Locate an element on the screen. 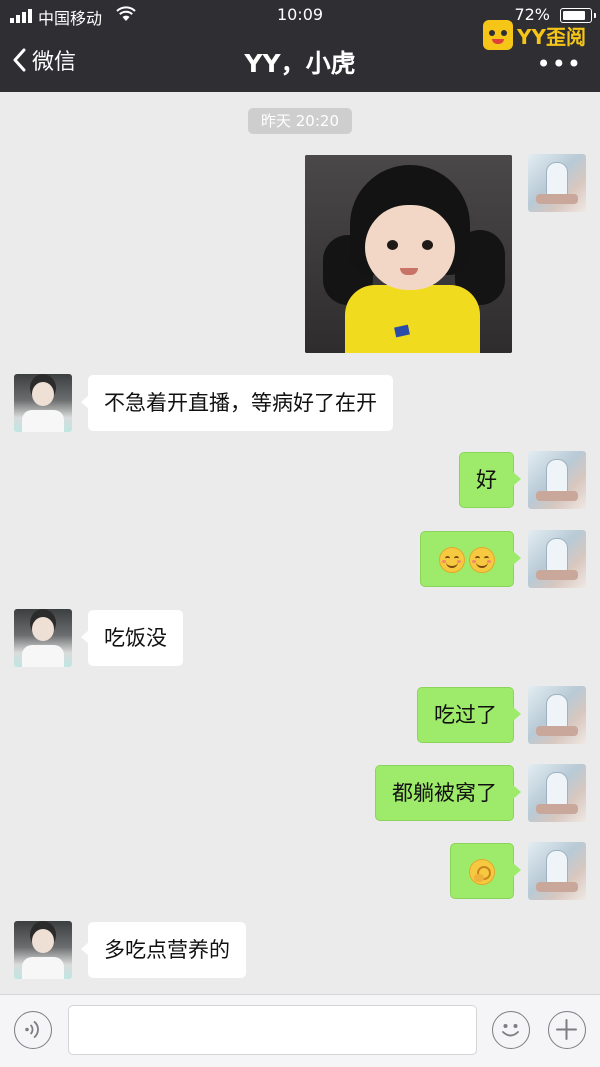 The width and height of the screenshot is (600, 1067). outgoing-message-bubble: 好 is located at coordinates (490, 480).